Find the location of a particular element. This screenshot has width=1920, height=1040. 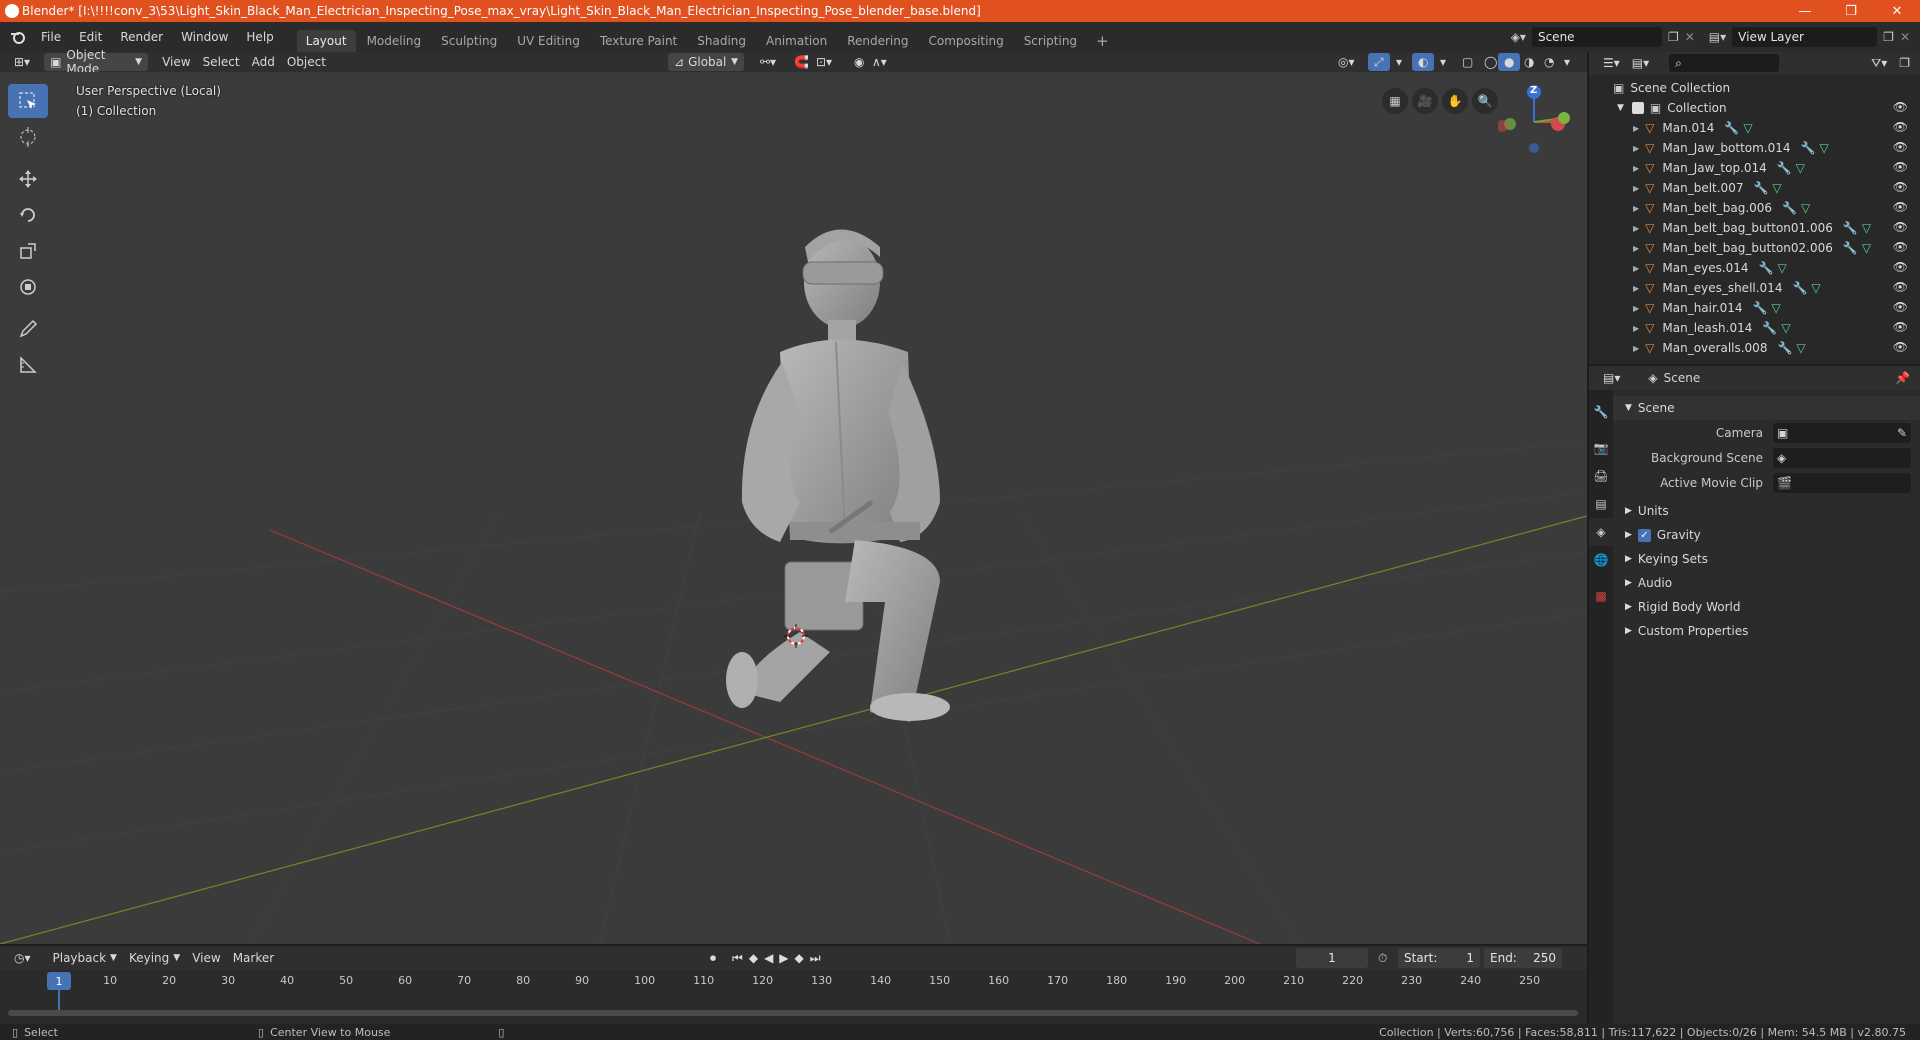

render-tab-icon: 📷 is located at coordinates (1601, 448).